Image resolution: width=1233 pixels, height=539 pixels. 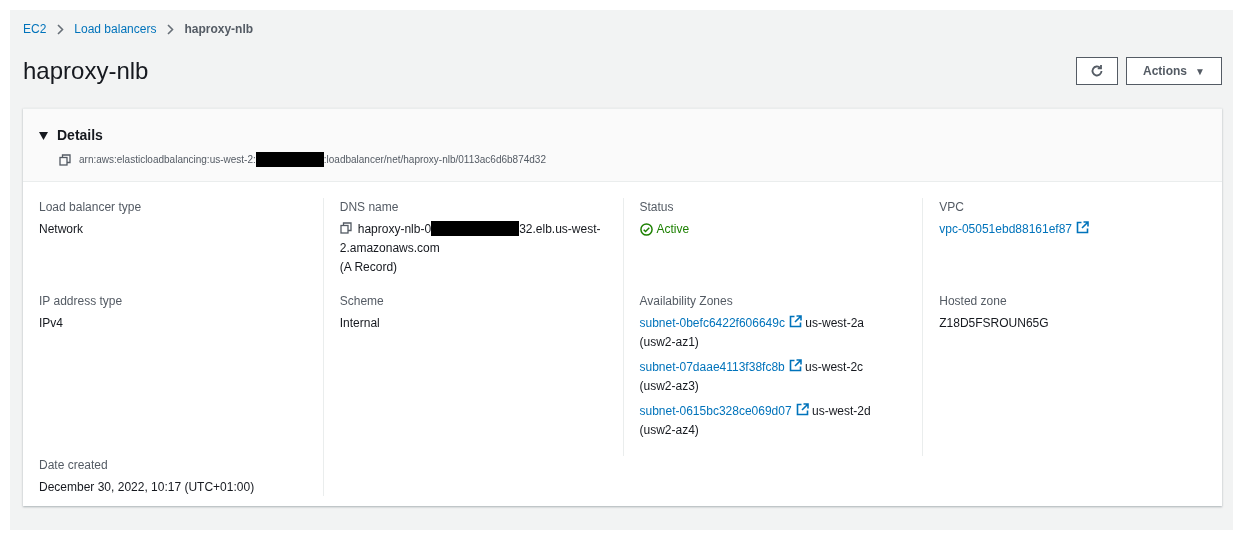 I want to click on details-toggle: Details, so click(x=71, y=135).